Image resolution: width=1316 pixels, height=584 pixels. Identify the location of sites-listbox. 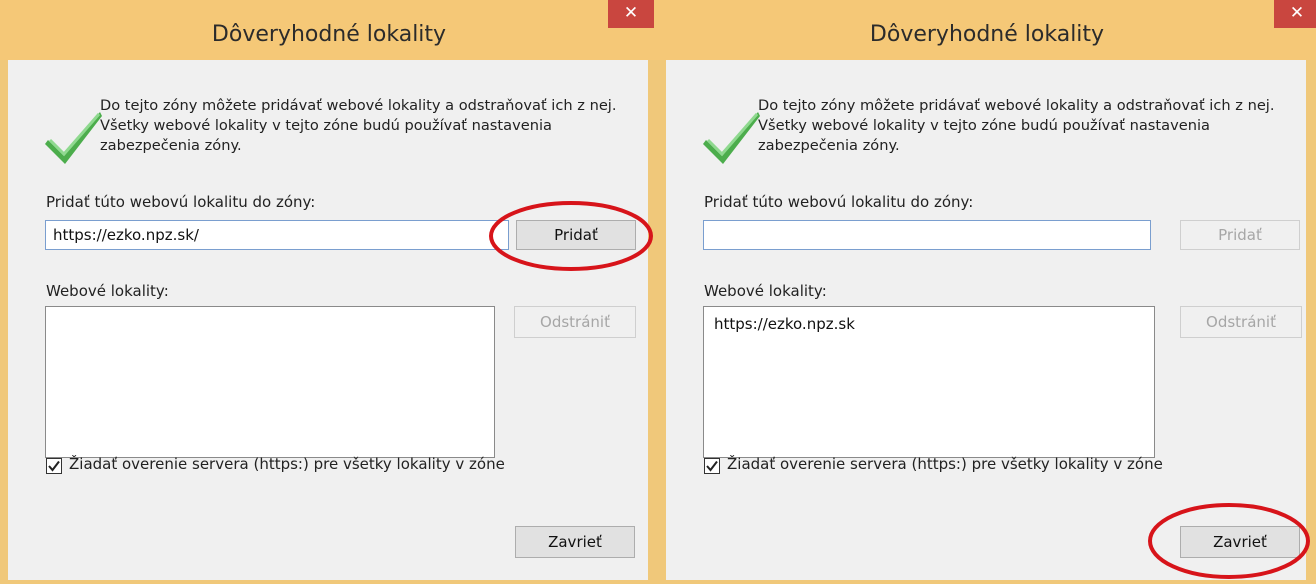
(270, 382).